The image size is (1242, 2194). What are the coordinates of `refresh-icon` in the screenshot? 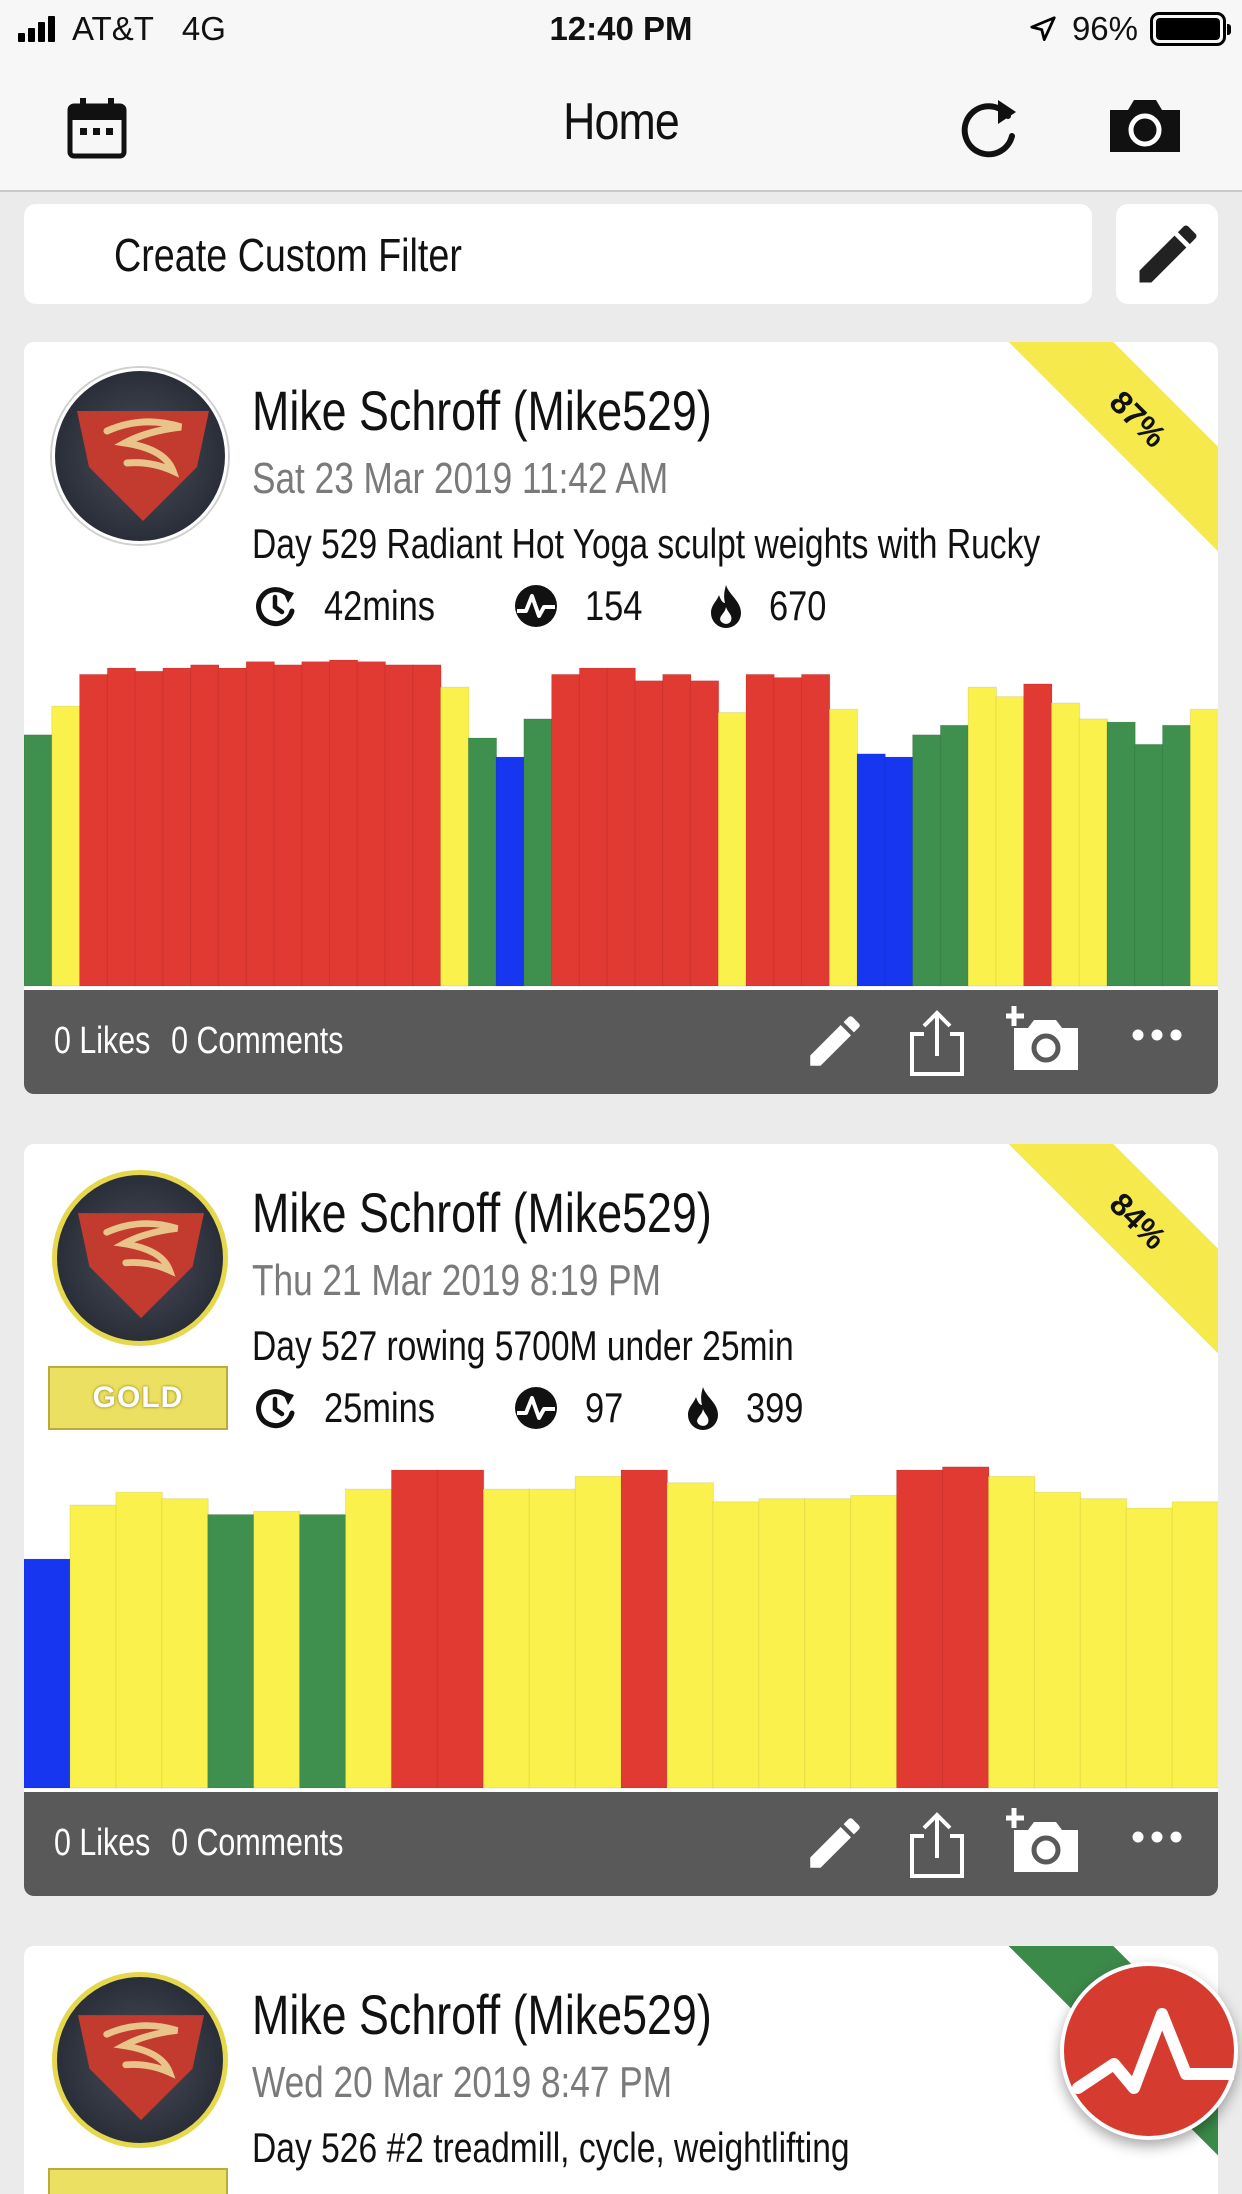 It's located at (990, 127).